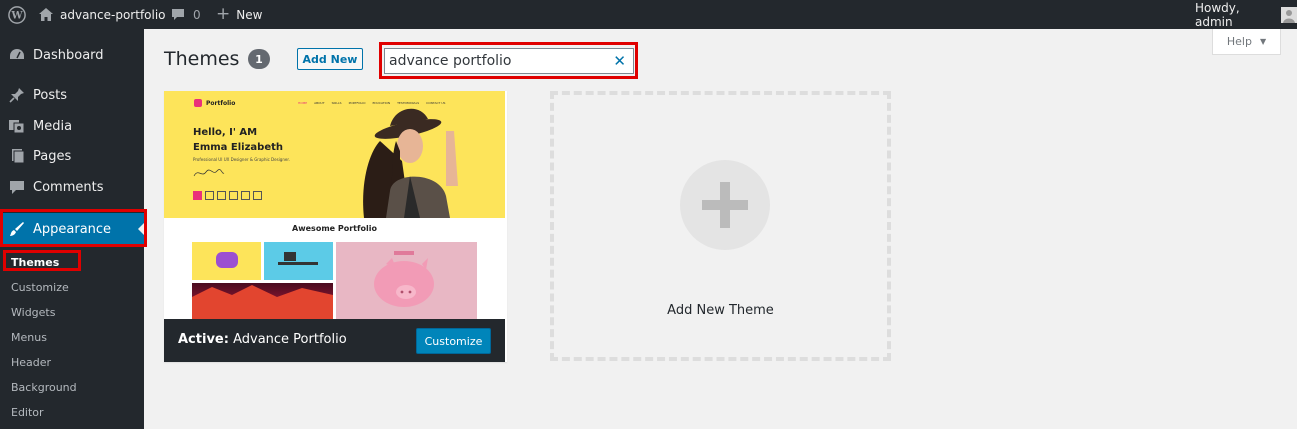  I want to click on sidebar-item-comments: Comments, so click(72, 187).